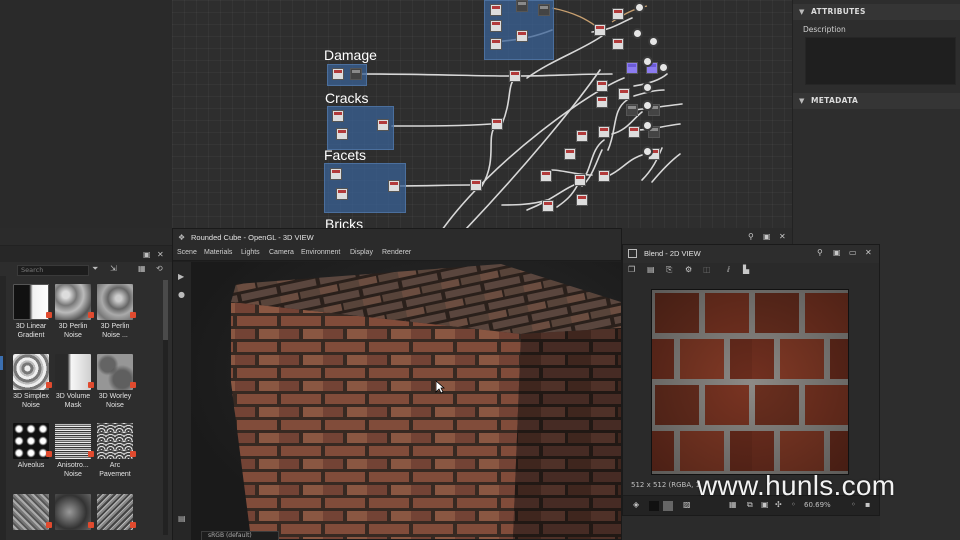 The width and height of the screenshot is (960, 540). Describe the element at coordinates (165, 407) in the screenshot. I see `library-scrollbar` at that location.